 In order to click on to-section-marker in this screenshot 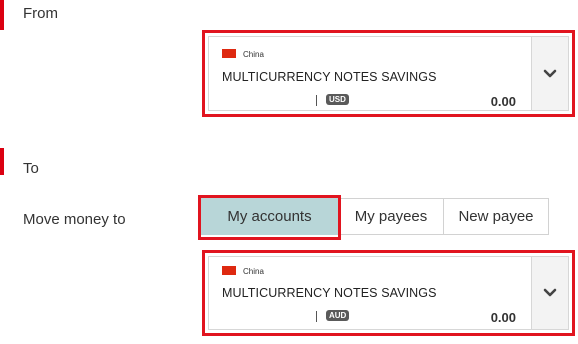, I will do `click(2, 161)`.